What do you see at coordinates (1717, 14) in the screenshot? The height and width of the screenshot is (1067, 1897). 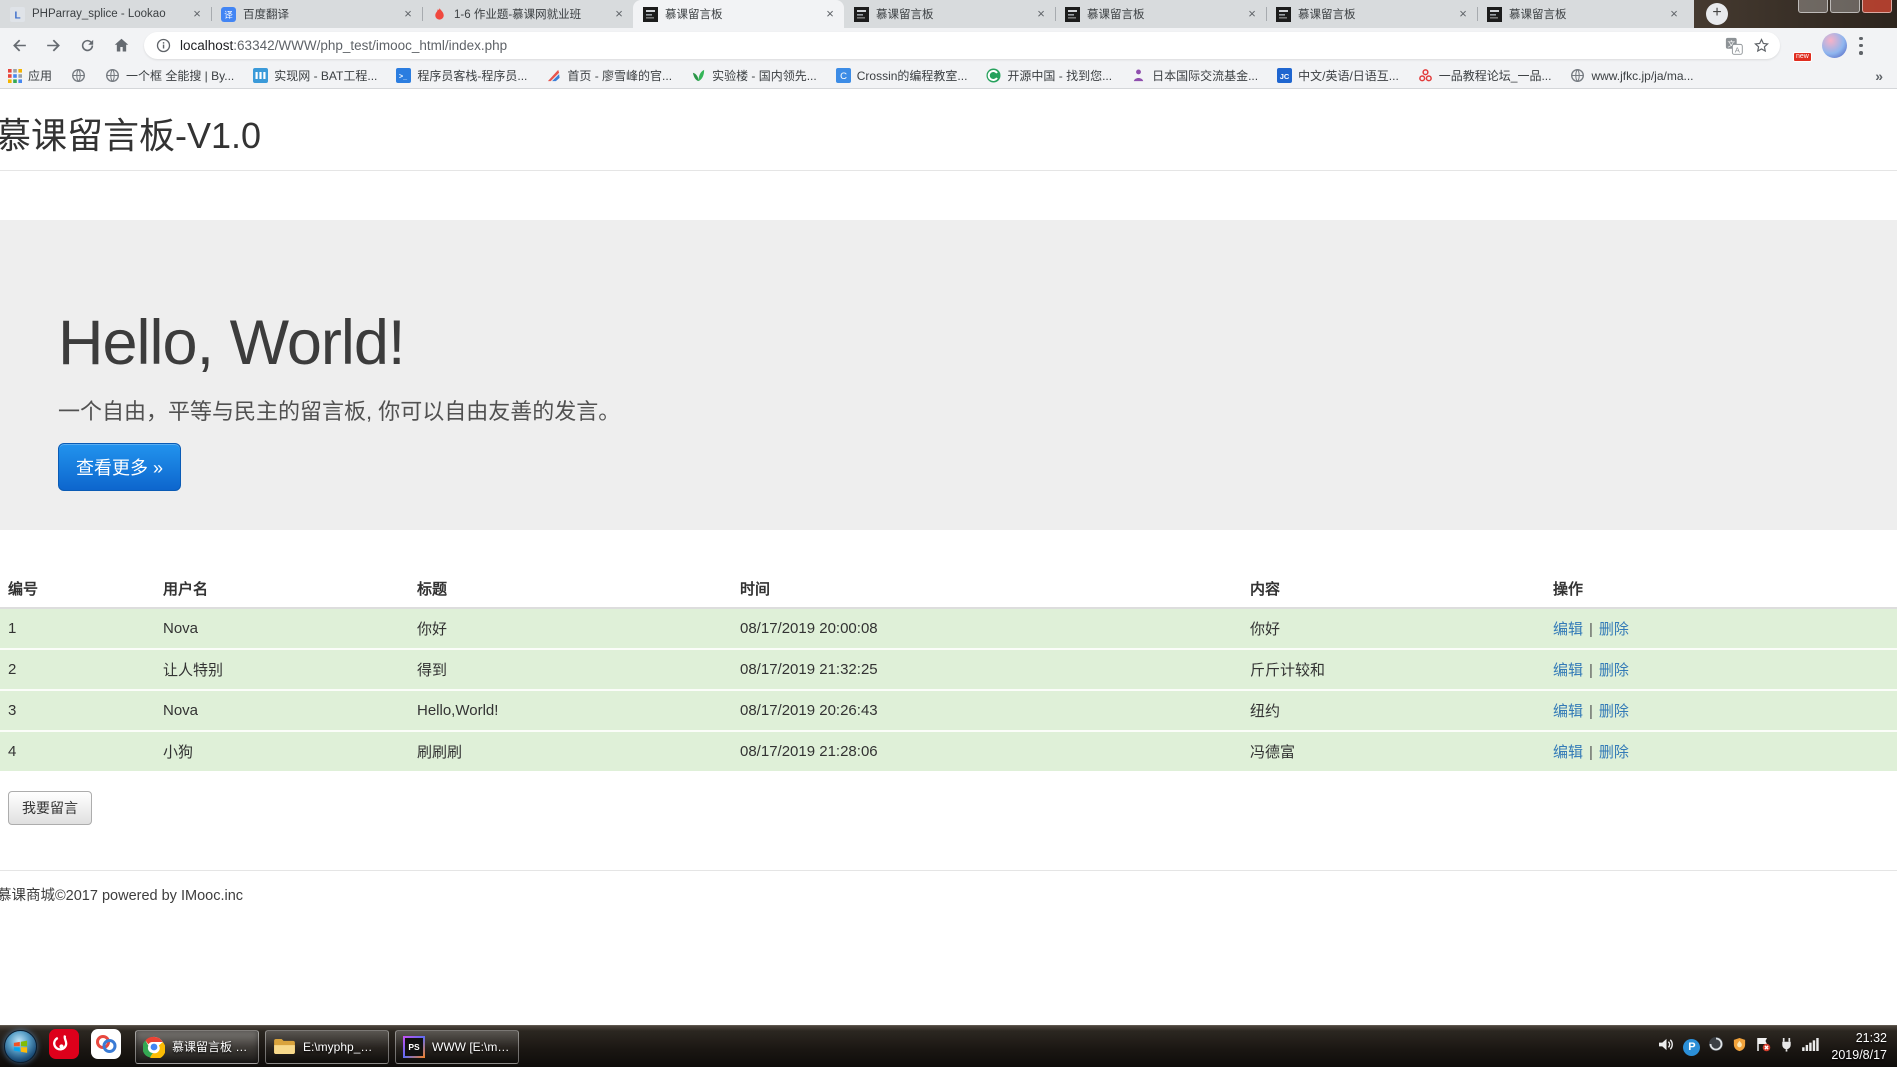 I see `new-tab-button: +` at bounding box center [1717, 14].